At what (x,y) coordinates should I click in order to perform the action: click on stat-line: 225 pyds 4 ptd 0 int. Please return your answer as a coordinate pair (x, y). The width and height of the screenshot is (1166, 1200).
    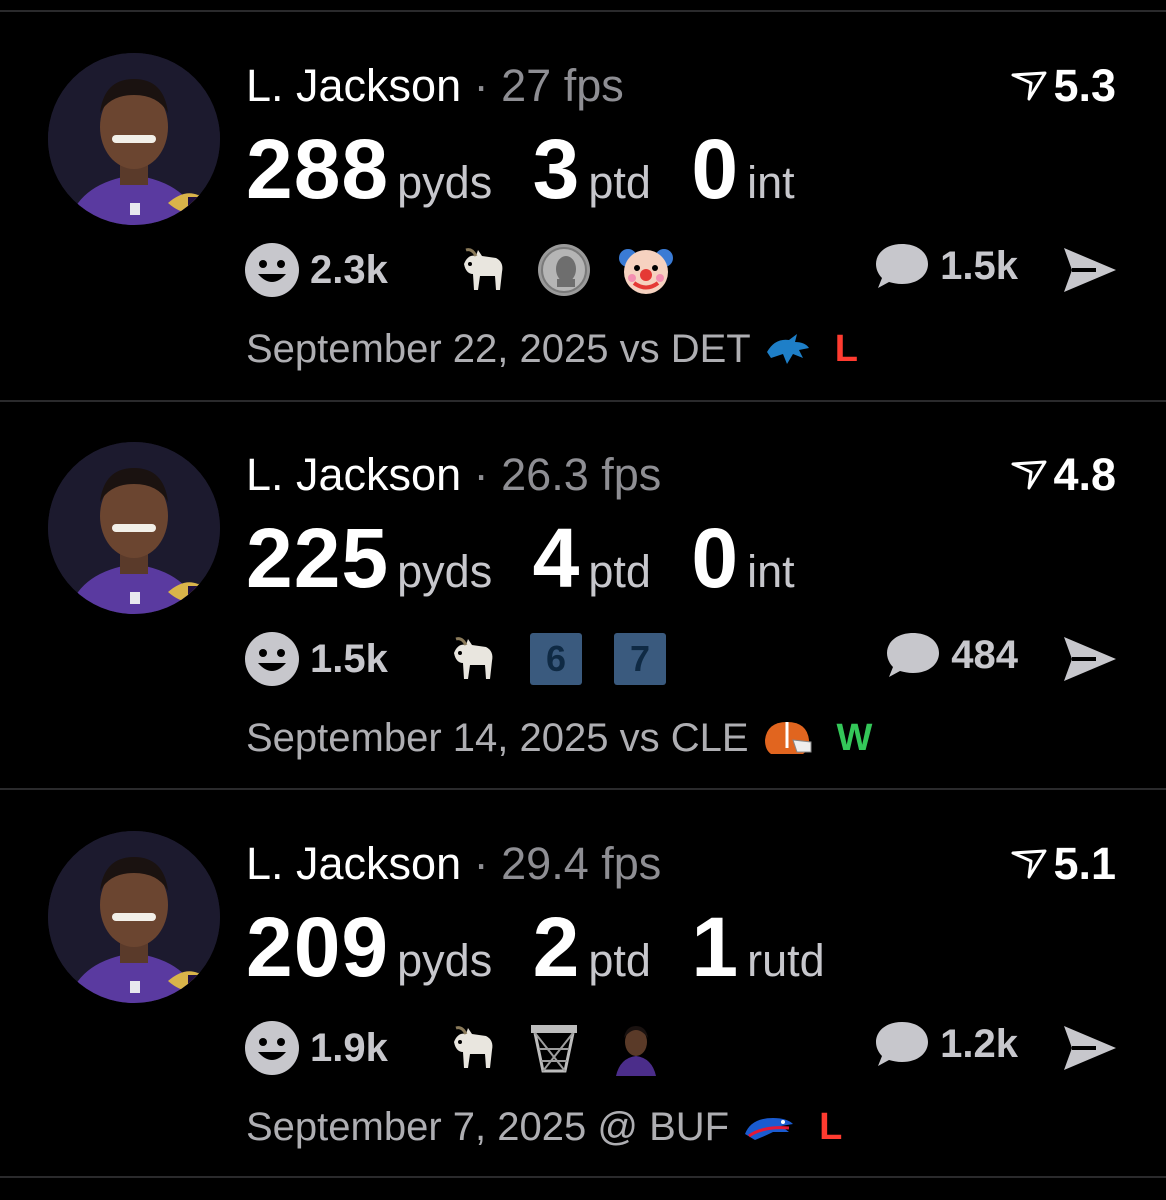
    Looking at the image, I should click on (538, 558).